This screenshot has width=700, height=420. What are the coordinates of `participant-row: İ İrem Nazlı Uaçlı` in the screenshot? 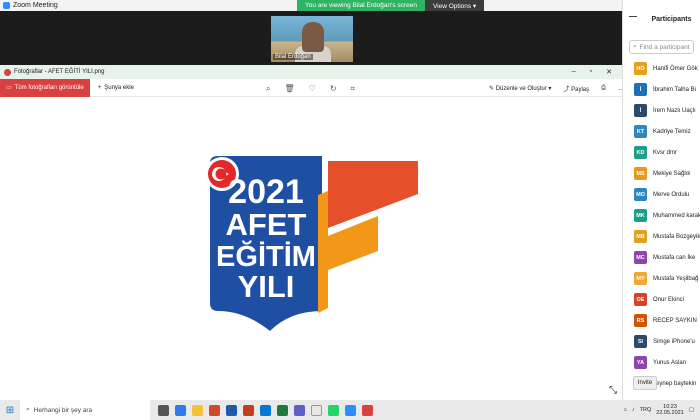 It's located at (661, 110).